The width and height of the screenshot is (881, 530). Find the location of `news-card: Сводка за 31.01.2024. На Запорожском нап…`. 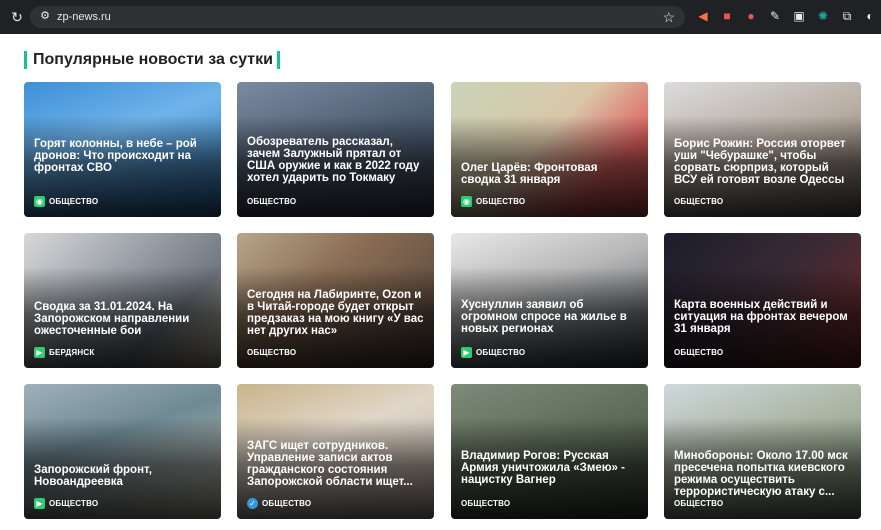

news-card: Сводка за 31.01.2024. На Запорожском нап… is located at coordinates (122, 300).